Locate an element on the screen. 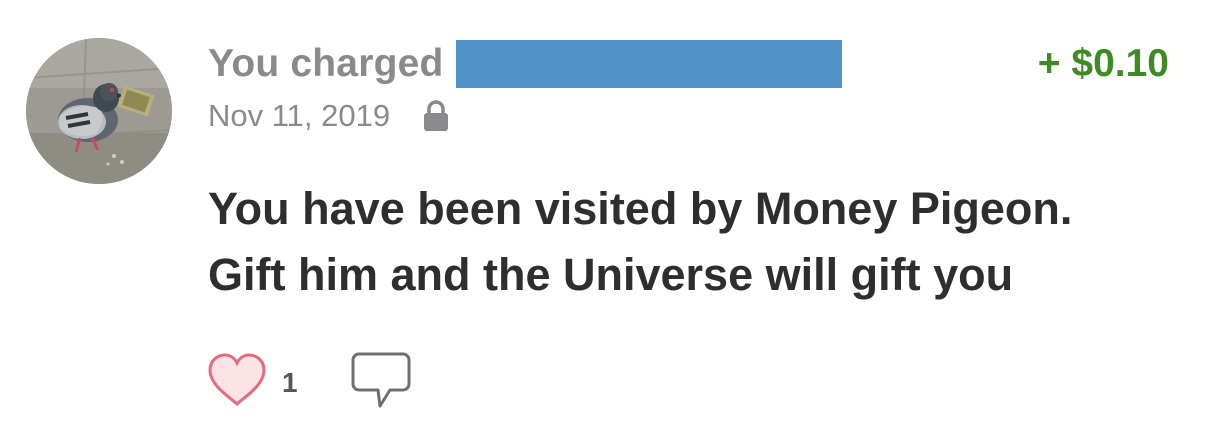 Image resolution: width=1207 pixels, height=444 pixels. pigeon-avatar-image is located at coordinates (99, 111).